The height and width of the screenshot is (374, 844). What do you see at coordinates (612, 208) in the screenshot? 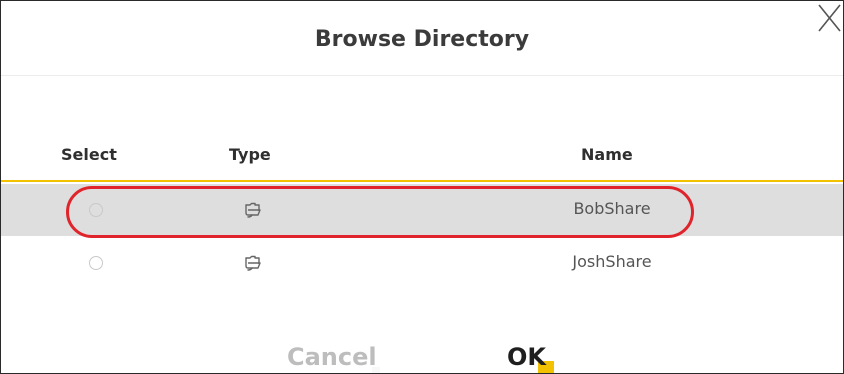
I see `row-name: BobShare` at bounding box center [612, 208].